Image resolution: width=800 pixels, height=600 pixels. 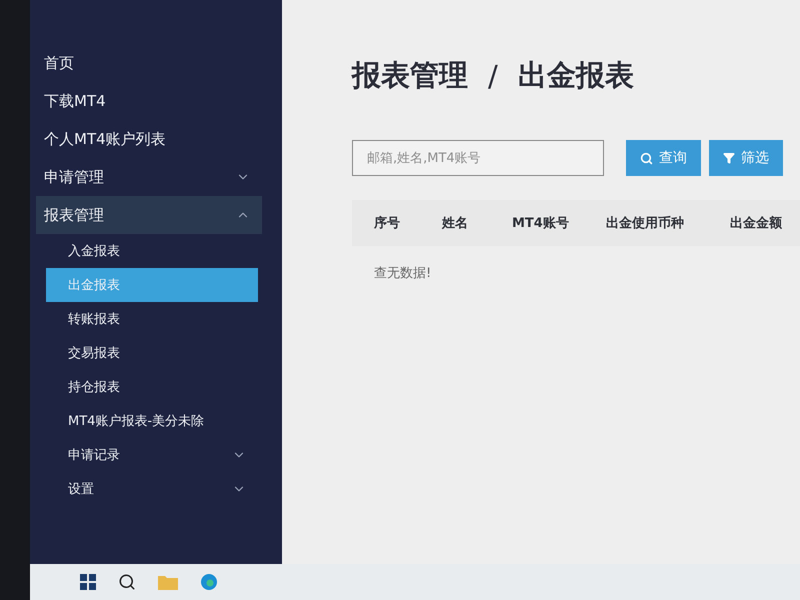 I want to click on column-header: MT4账号, so click(x=541, y=223).